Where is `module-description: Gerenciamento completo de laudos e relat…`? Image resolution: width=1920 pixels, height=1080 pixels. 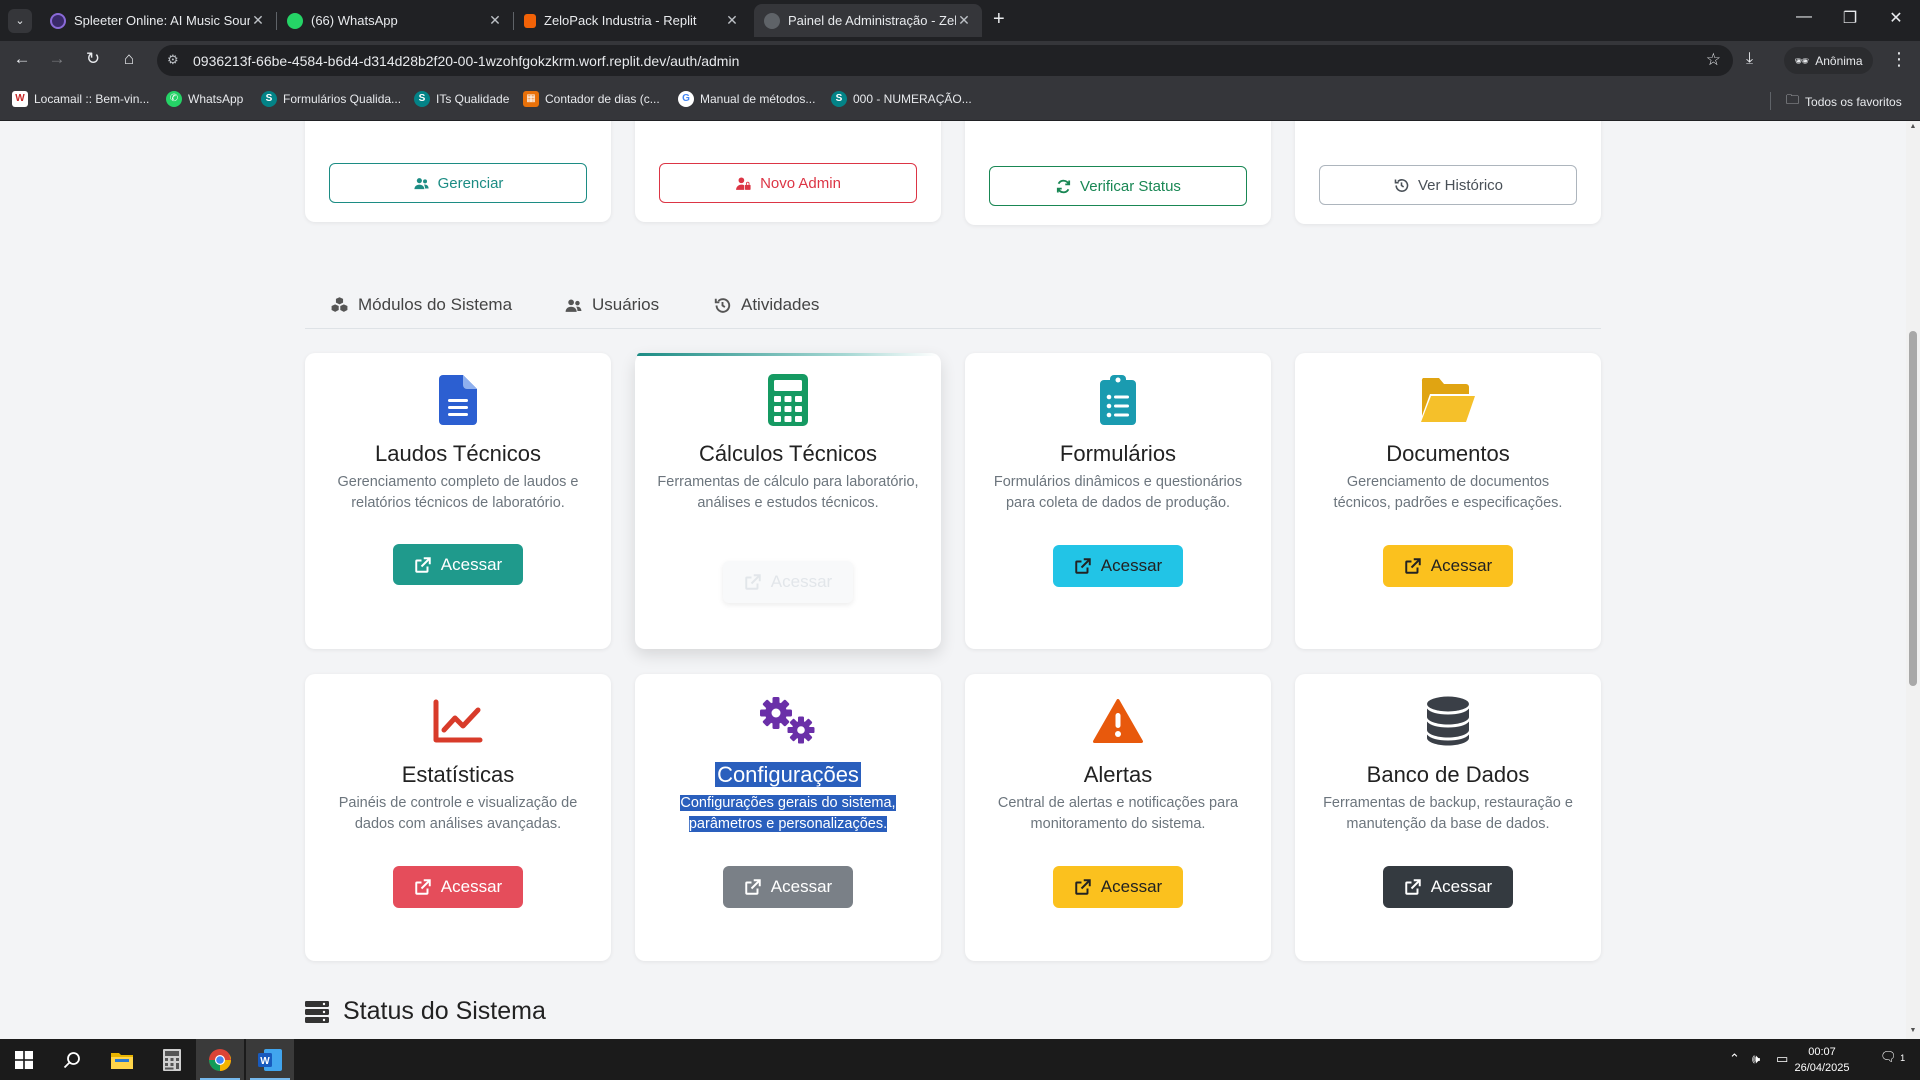
module-description: Gerenciamento completo de laudos e relat… is located at coordinates (458, 492).